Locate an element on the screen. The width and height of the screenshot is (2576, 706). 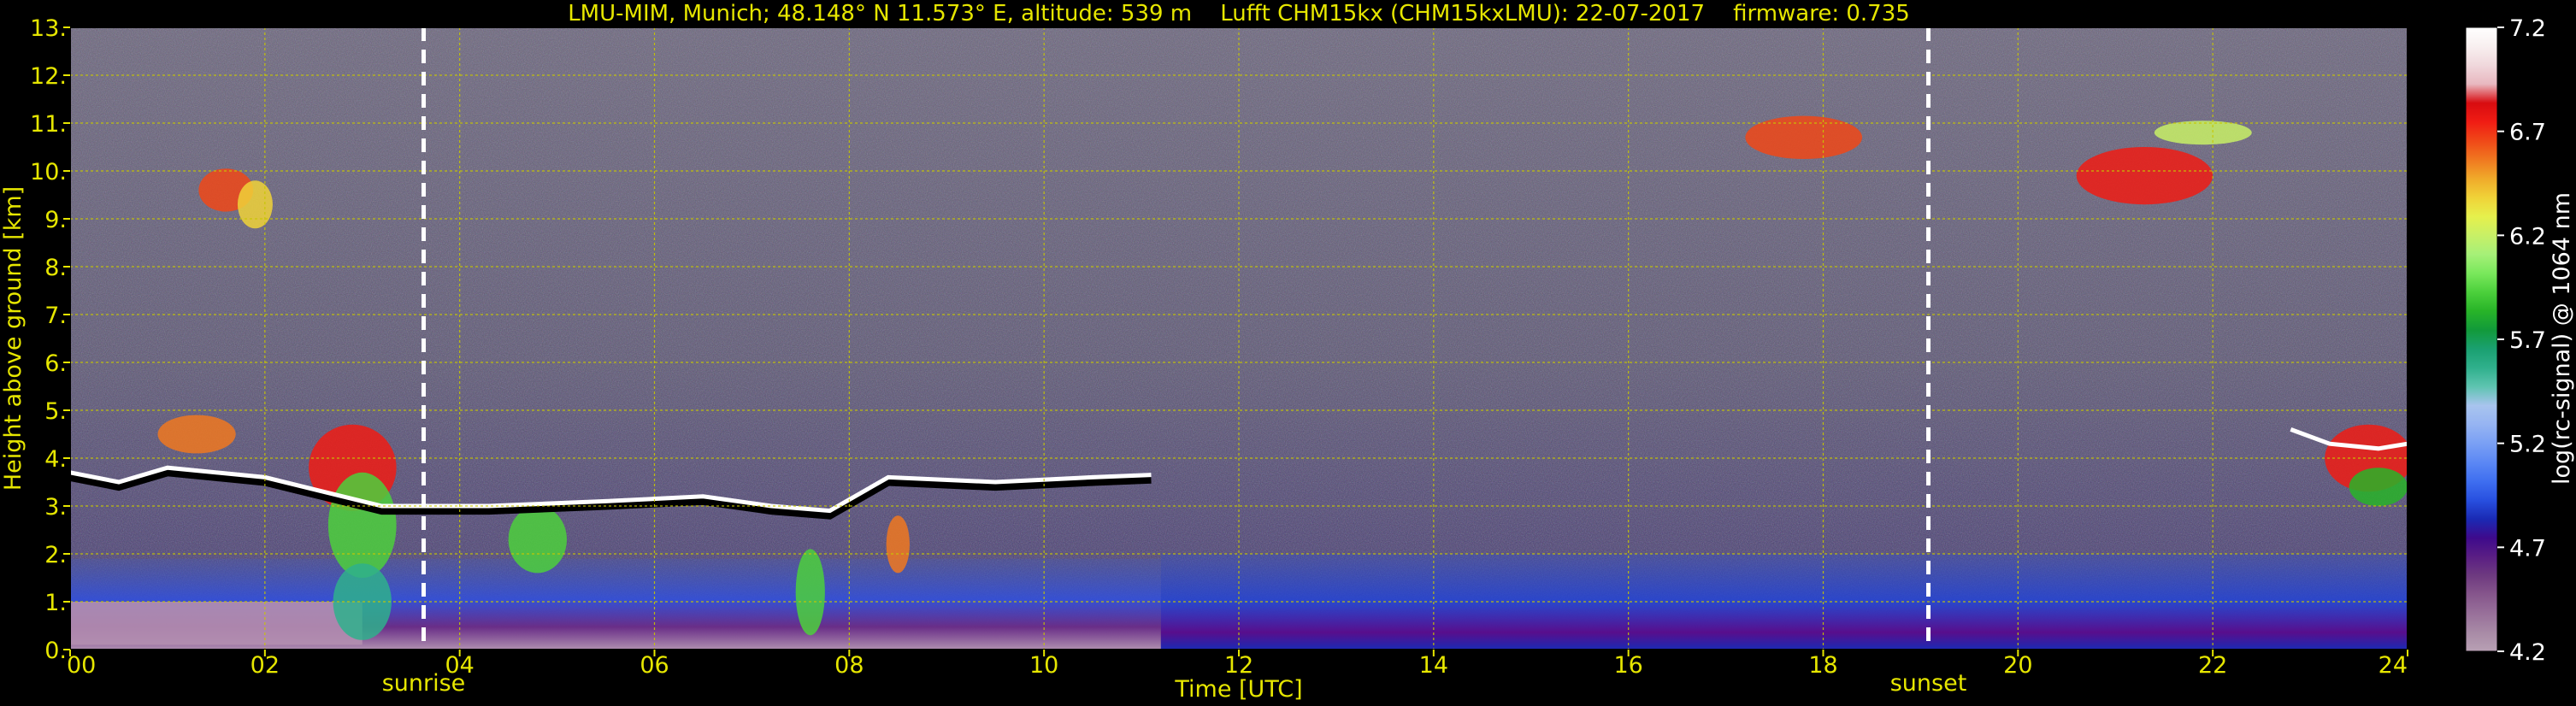
feature-cirrus-morning-core is located at coordinates (255, 204).